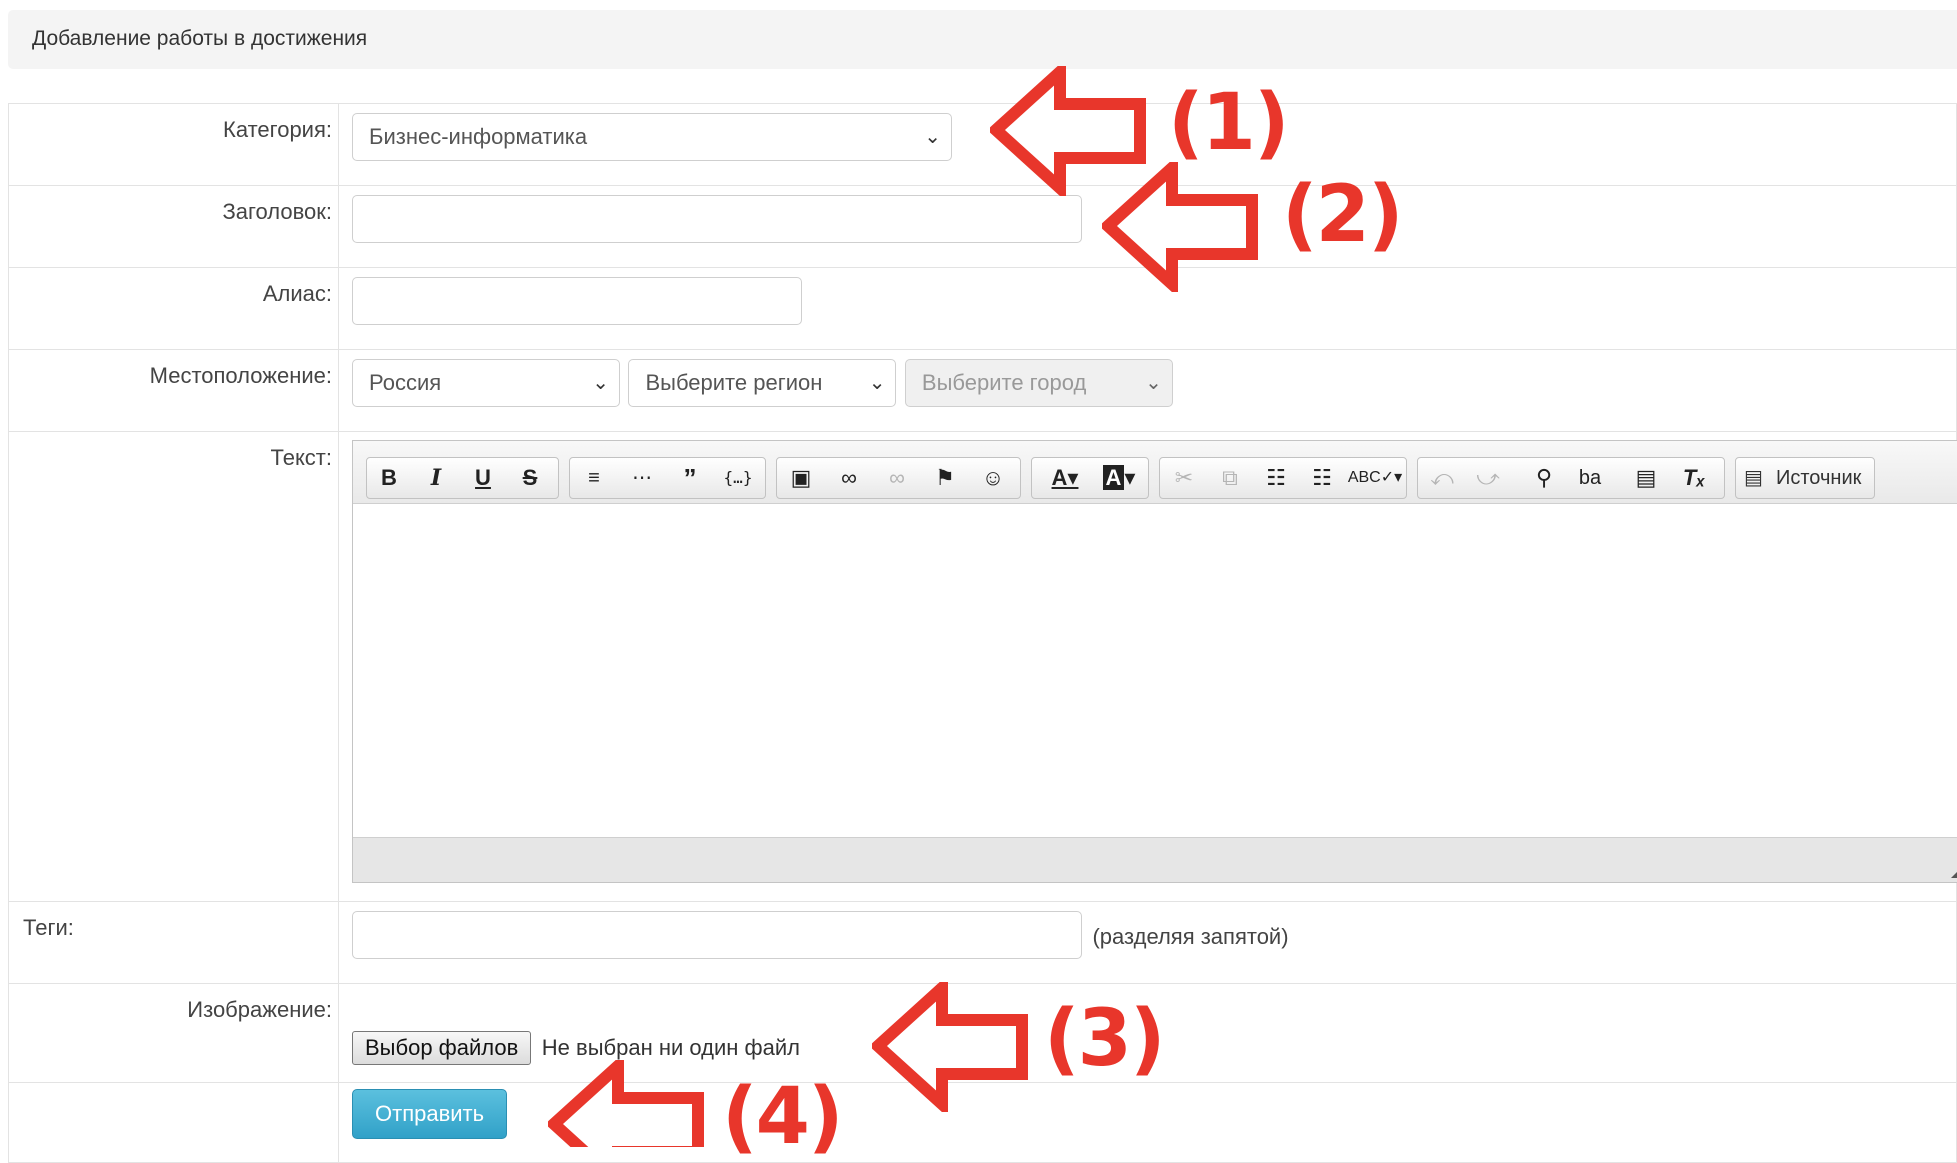 This screenshot has height=1163, width=1957. I want to click on region-select: Выберите регион ⌄, so click(762, 383).